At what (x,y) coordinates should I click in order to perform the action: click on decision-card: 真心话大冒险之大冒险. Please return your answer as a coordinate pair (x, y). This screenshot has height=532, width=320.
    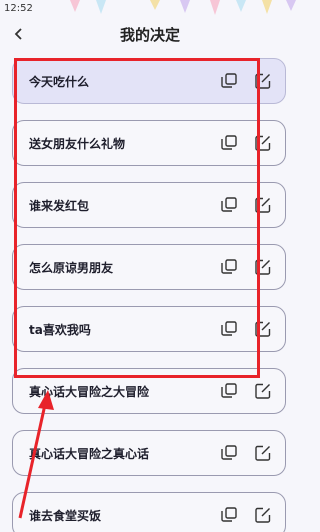
    Looking at the image, I should click on (149, 391).